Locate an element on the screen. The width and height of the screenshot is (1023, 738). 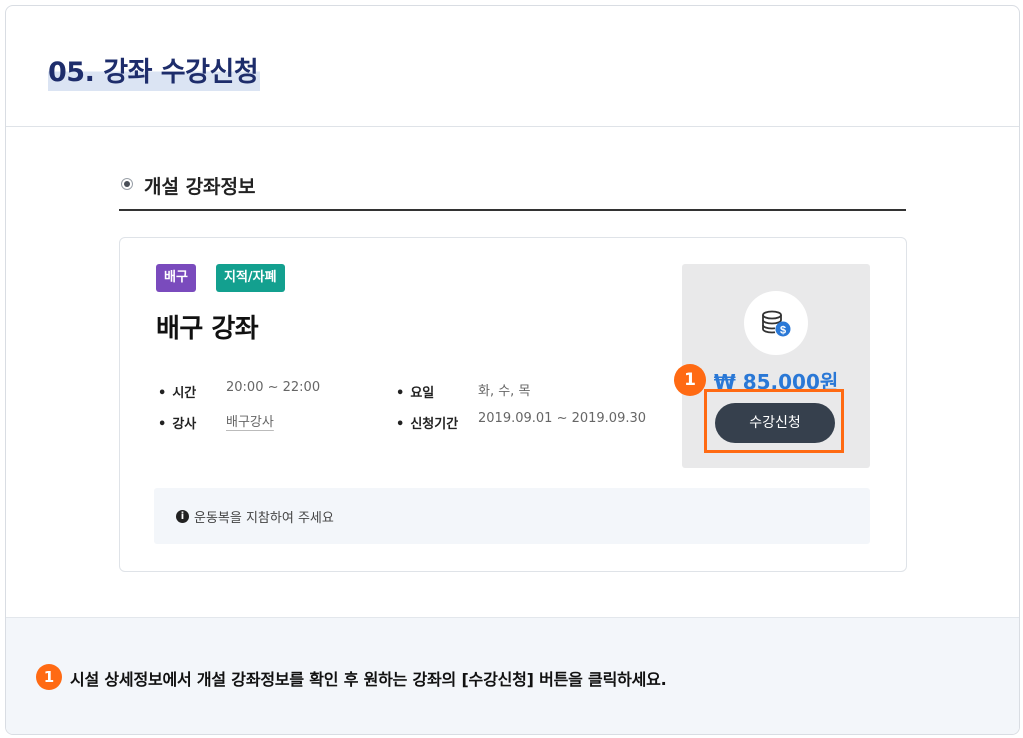
footer-step-badge: 1 is located at coordinates (49, 677).